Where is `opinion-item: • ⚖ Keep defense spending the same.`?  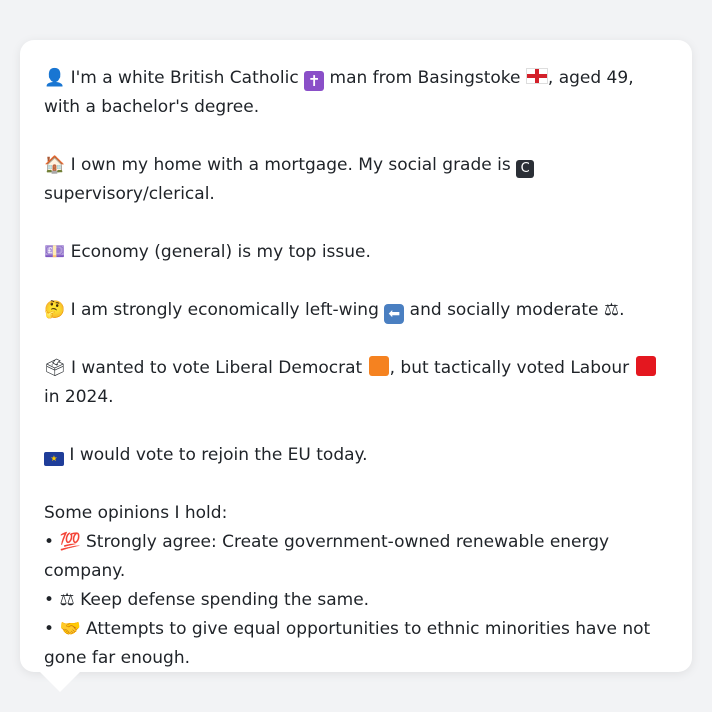
opinion-item: • ⚖ Keep defense spending the same. is located at coordinates (356, 600).